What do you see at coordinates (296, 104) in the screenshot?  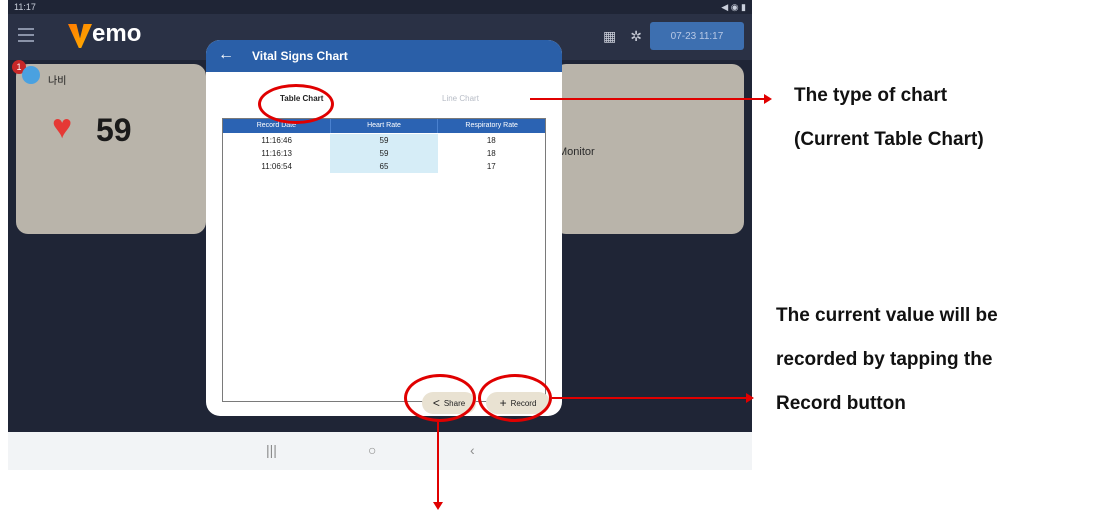 I see `annotation-circle-table-tab` at bounding box center [296, 104].